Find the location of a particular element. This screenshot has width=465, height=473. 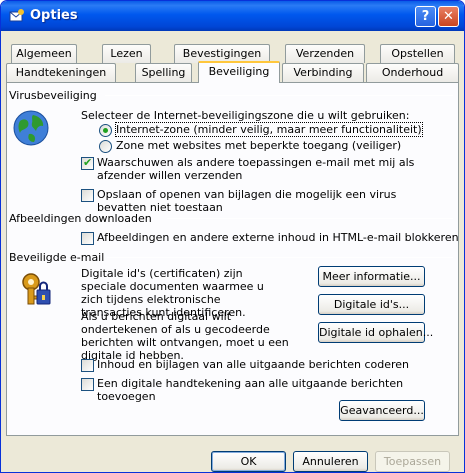

window-title: Opties is located at coordinates (54, 15).